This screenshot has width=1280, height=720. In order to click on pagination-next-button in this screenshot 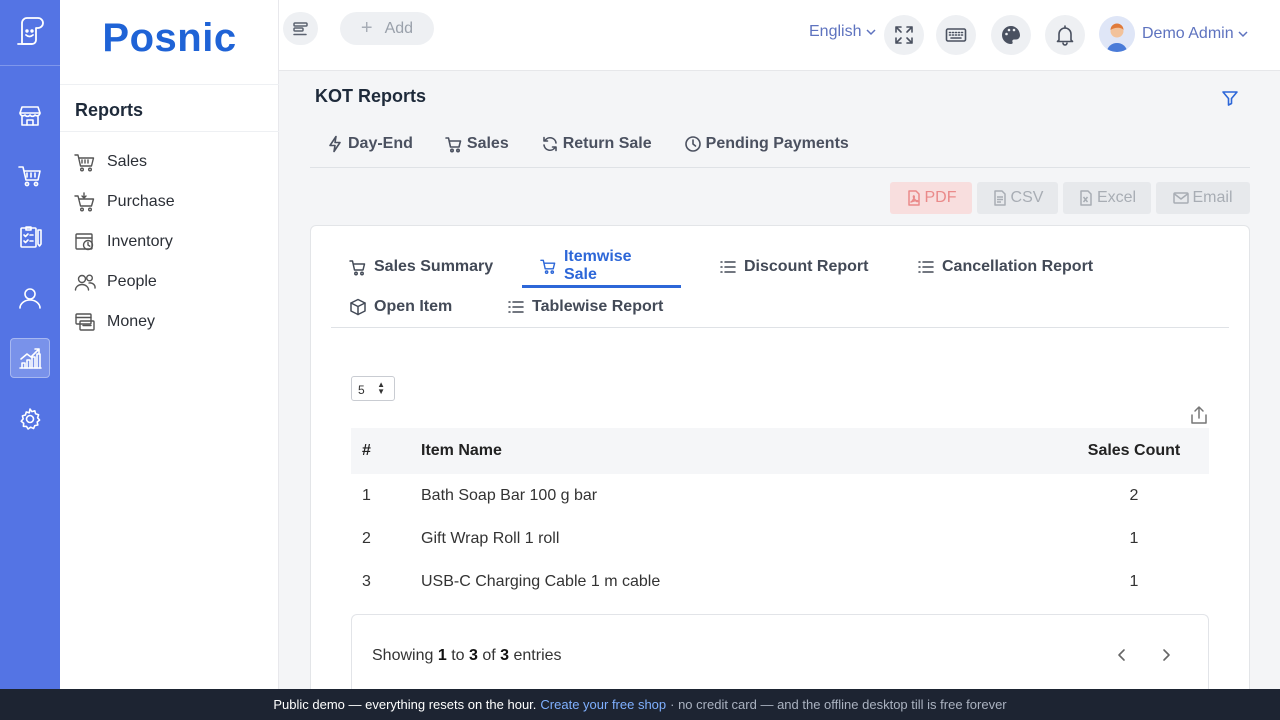, I will do `click(1166, 655)`.